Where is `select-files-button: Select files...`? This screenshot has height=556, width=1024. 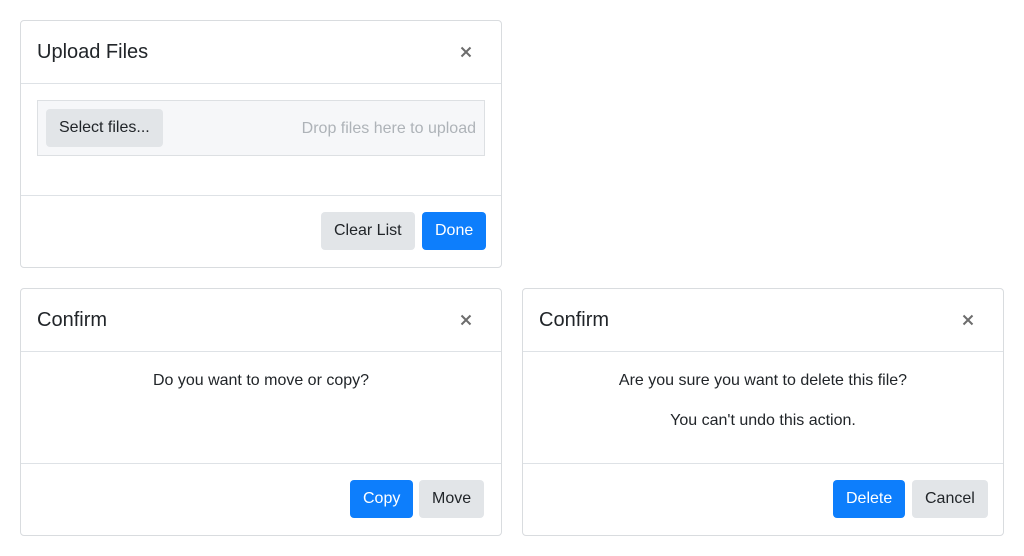 select-files-button: Select files... is located at coordinates (104, 128).